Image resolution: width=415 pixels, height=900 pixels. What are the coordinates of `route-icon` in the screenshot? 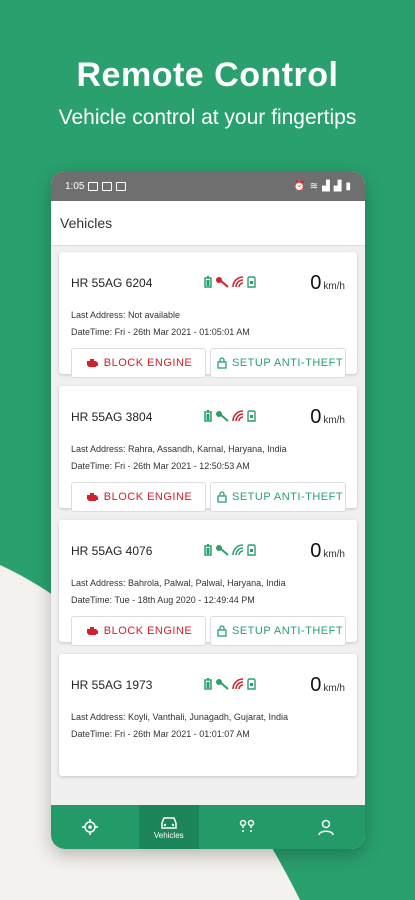 It's located at (247, 826).